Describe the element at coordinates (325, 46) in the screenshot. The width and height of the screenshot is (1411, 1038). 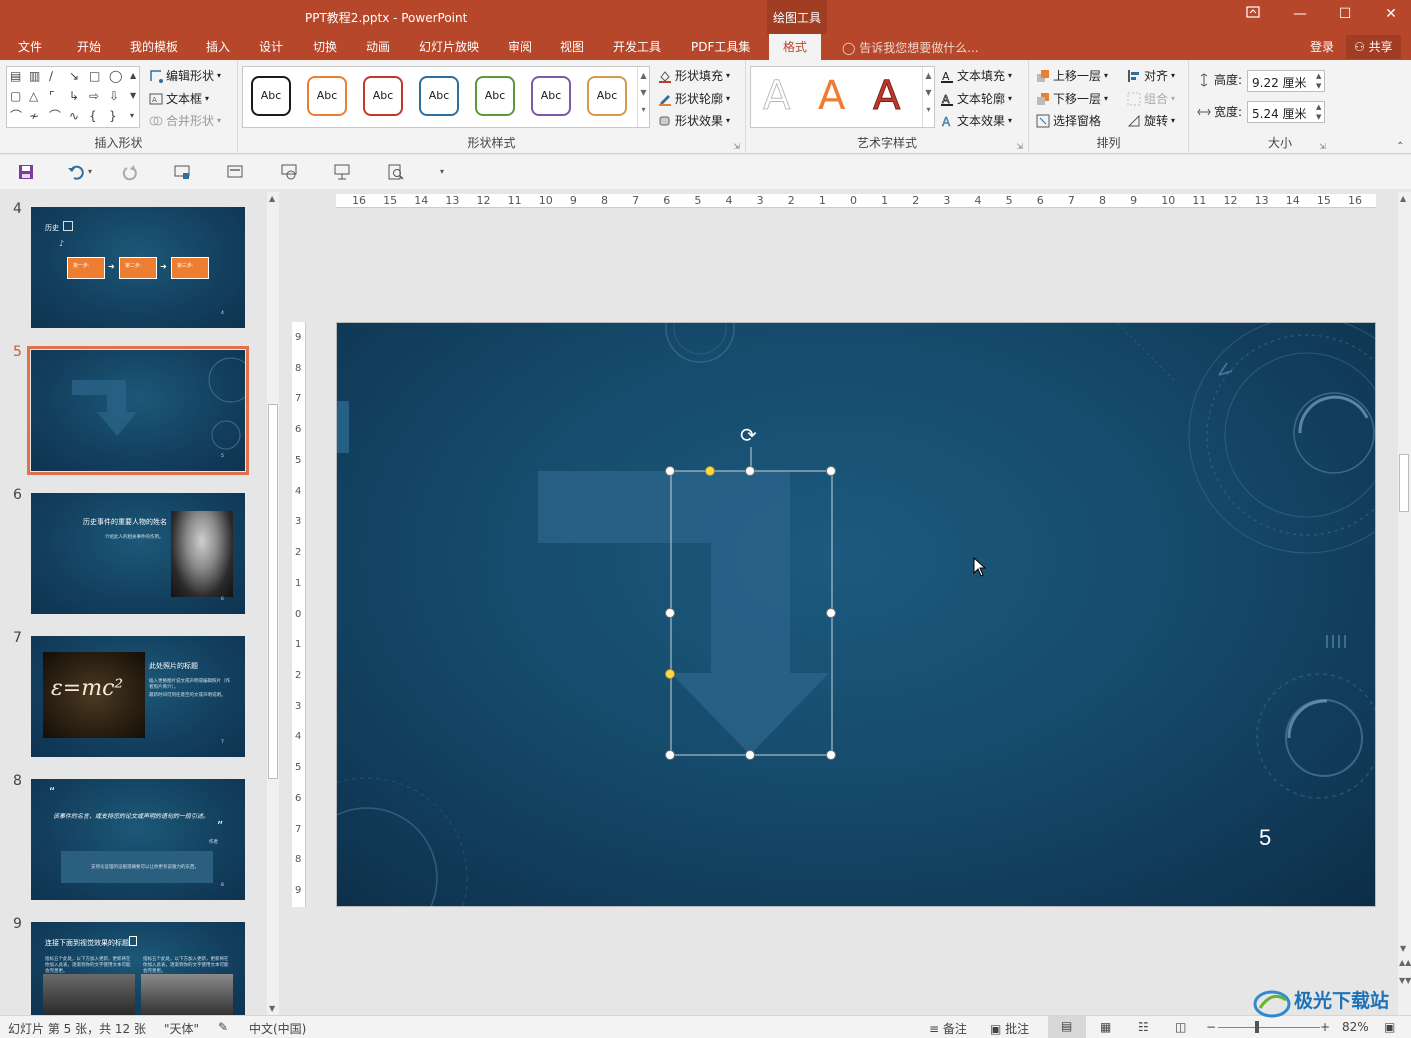
I see `tab-transitions: 切换` at that location.